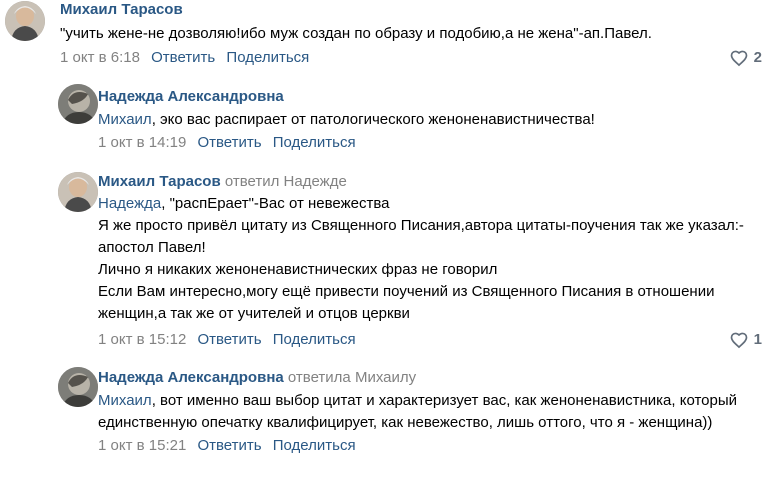 This screenshot has height=486, width=770. Describe the element at coordinates (430, 378) in the screenshot. I see `author-line: Надежда Александровна ответила Михаилу` at that location.